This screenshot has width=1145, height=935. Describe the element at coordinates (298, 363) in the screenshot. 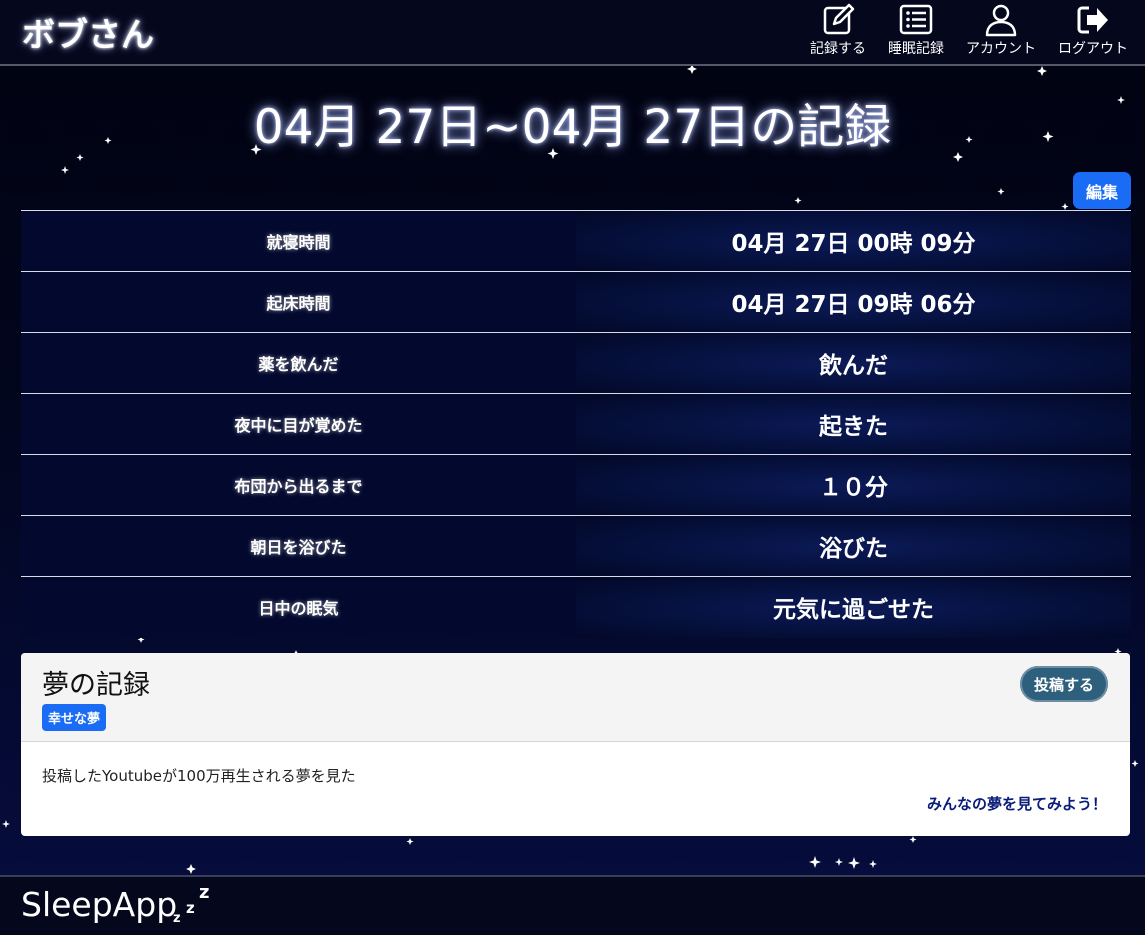

I see `record-label: 薬を飲んだ` at that location.